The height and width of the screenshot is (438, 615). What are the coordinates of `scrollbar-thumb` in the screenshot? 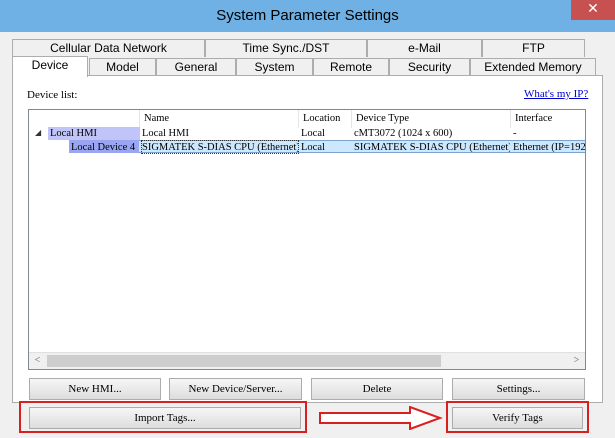 It's located at (244, 361).